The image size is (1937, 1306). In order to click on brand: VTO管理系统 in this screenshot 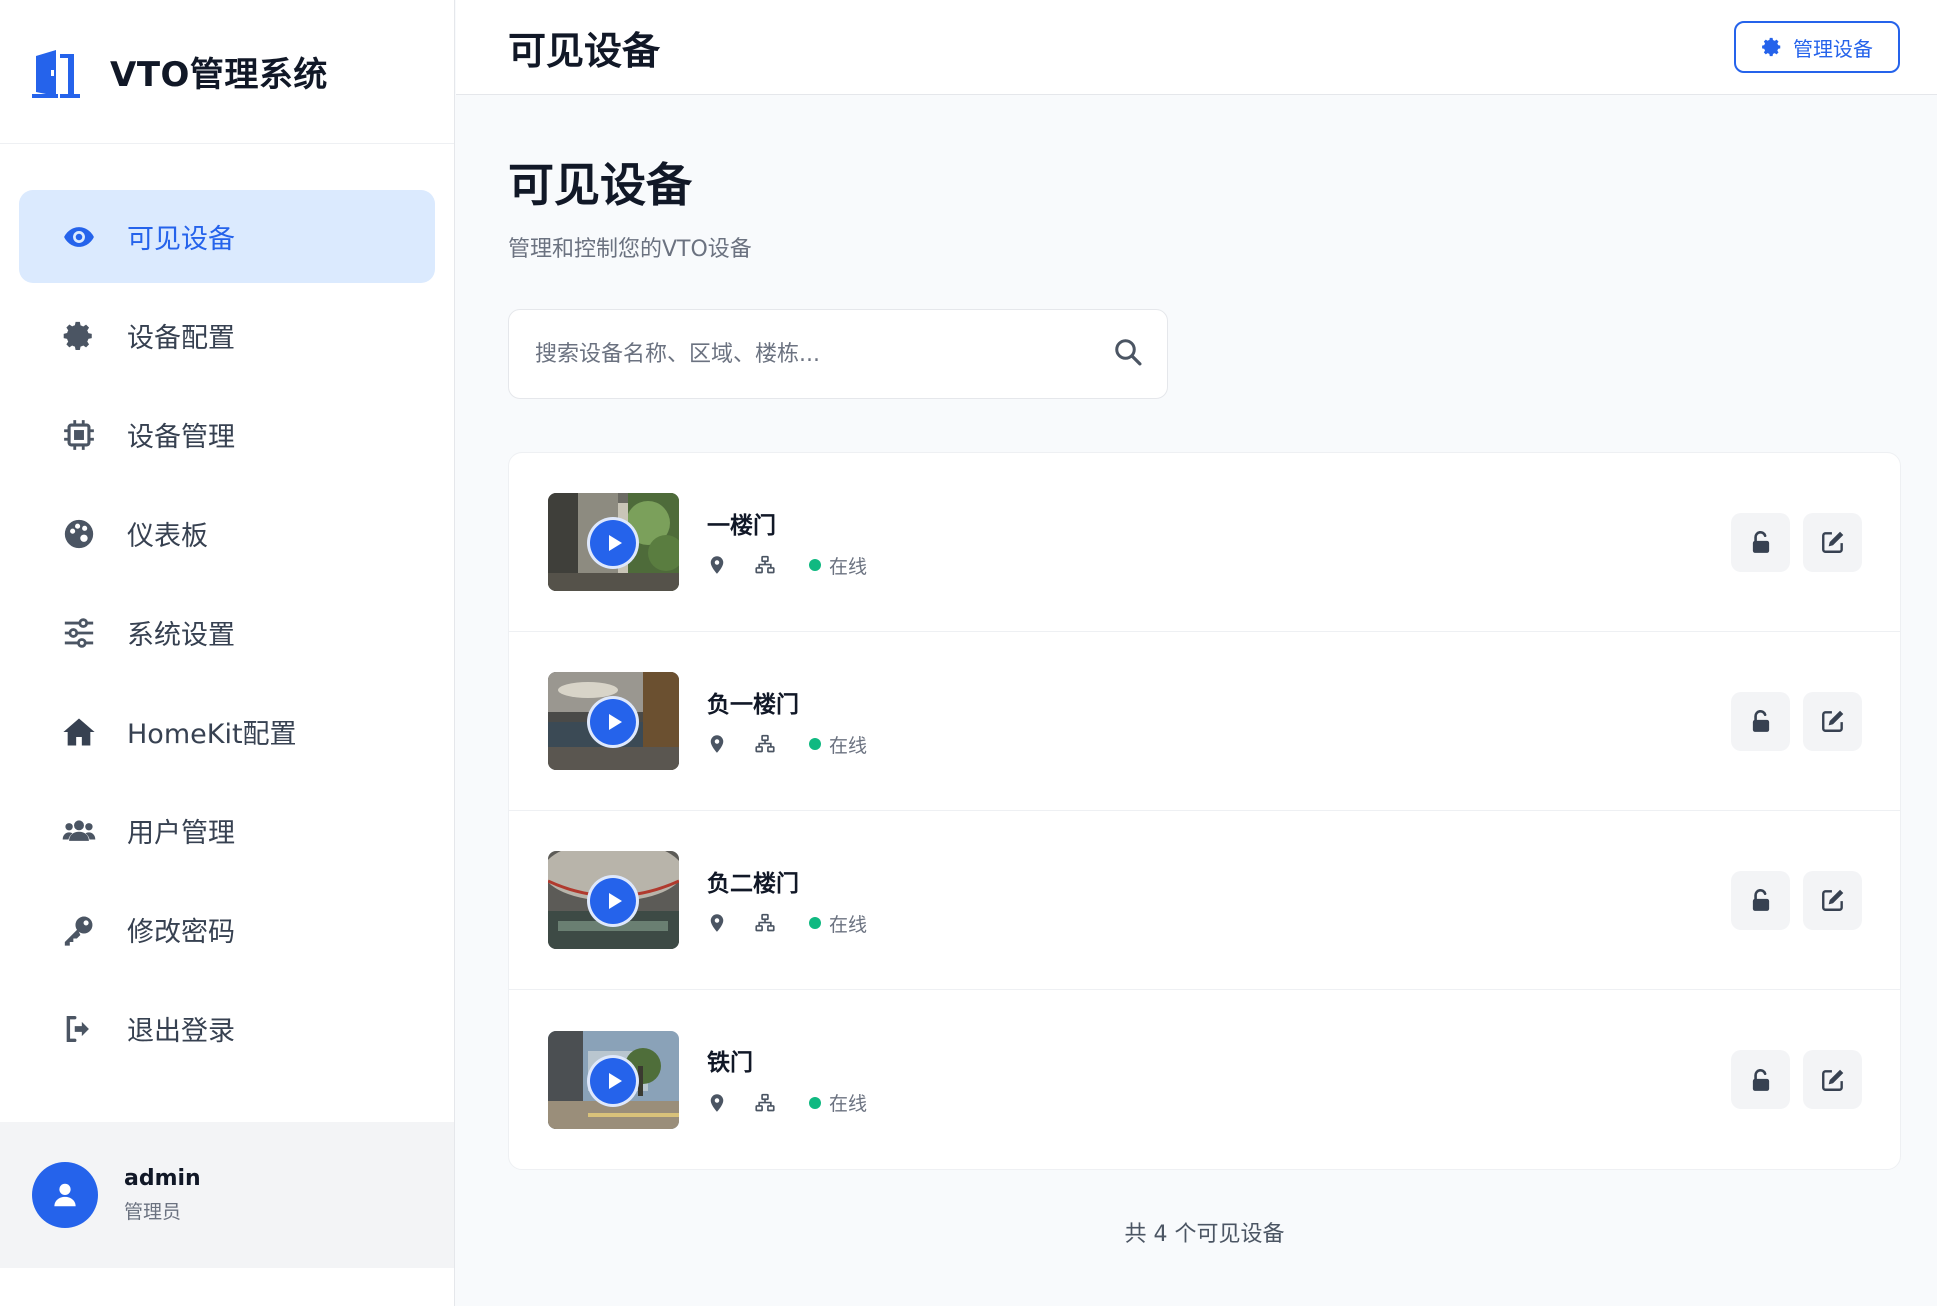, I will do `click(227, 72)`.